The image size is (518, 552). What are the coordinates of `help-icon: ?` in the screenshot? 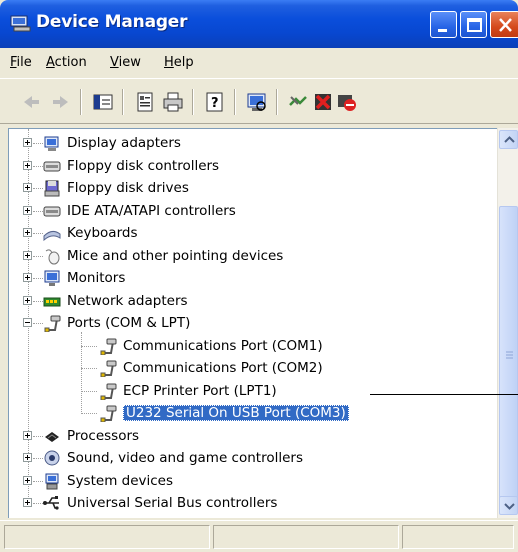 It's located at (215, 102).